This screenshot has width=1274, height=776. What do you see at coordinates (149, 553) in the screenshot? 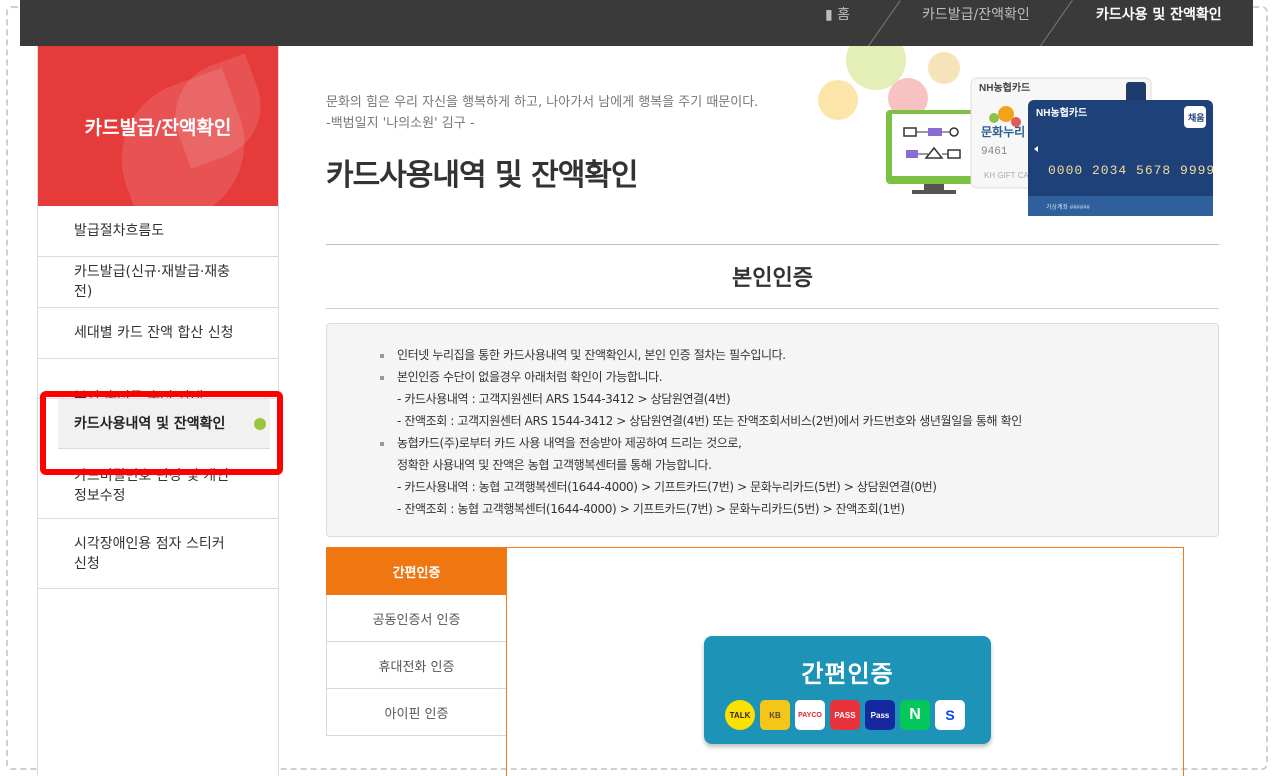
I see `sidebar-item-label: 시각장애인용 점자 스티커 신청` at bounding box center [149, 553].